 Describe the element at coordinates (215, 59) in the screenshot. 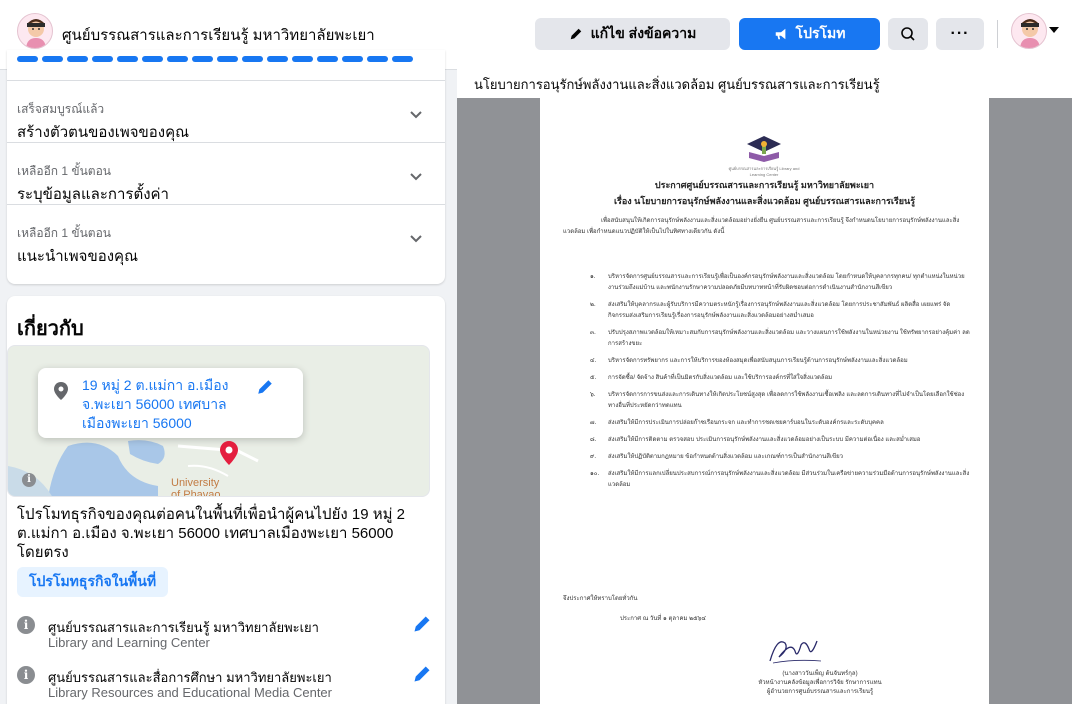

I see `setup-progress-strip` at that location.